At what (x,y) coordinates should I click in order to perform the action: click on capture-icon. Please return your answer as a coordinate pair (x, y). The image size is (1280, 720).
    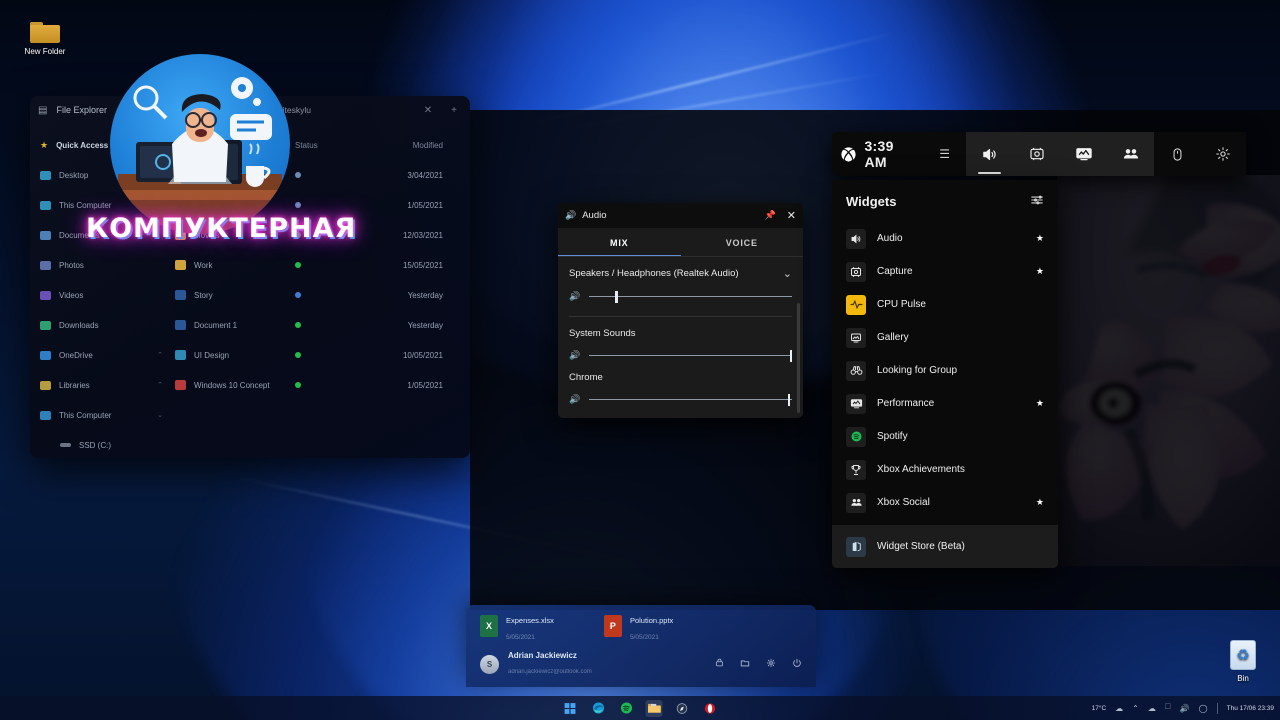
    Looking at the image, I should click on (1036, 154).